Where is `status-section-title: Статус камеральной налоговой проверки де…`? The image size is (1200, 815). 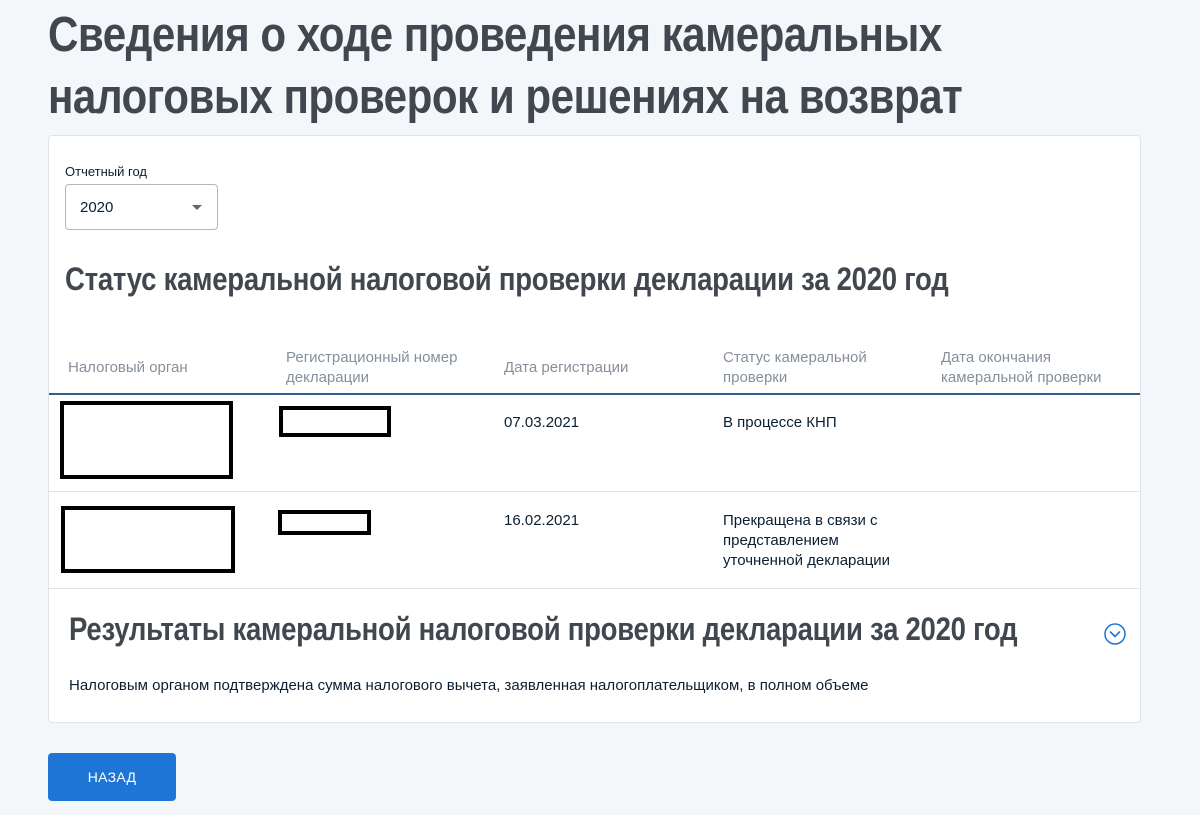
status-section-title: Статус камеральной налоговой проверки де… is located at coordinates (507, 279).